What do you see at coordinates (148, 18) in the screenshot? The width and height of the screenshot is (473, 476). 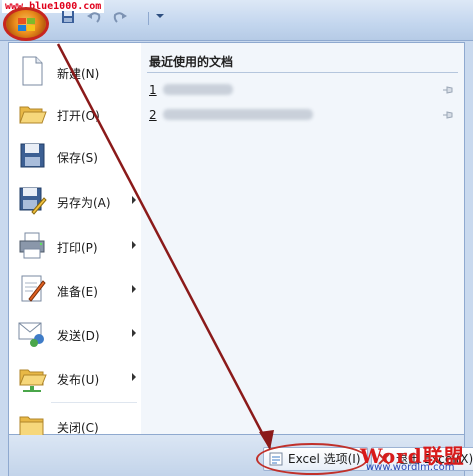 I see `quick-access-separator` at bounding box center [148, 18].